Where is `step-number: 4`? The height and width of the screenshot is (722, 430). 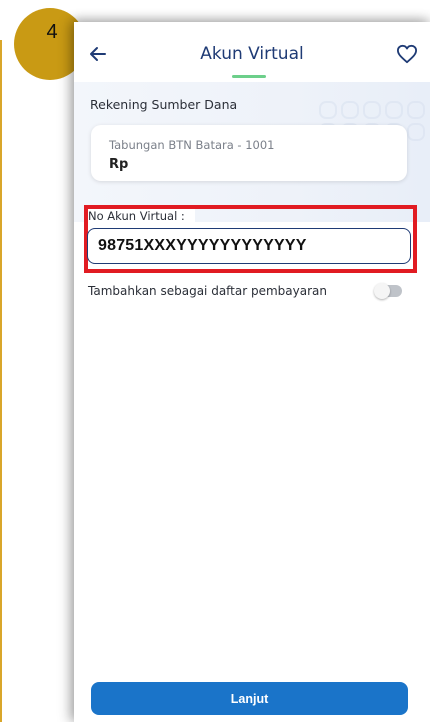
step-number: 4 is located at coordinates (52, 31).